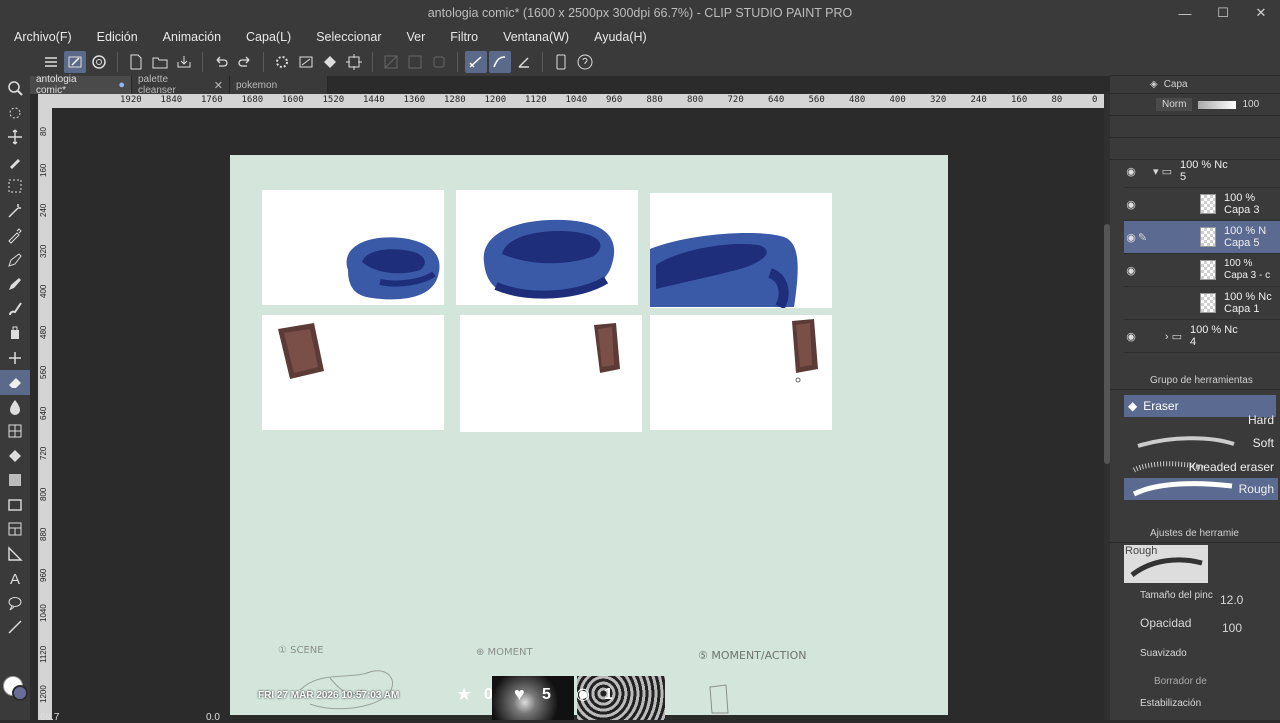 The width and height of the screenshot is (1280, 723). I want to click on save-icon, so click(184, 62).